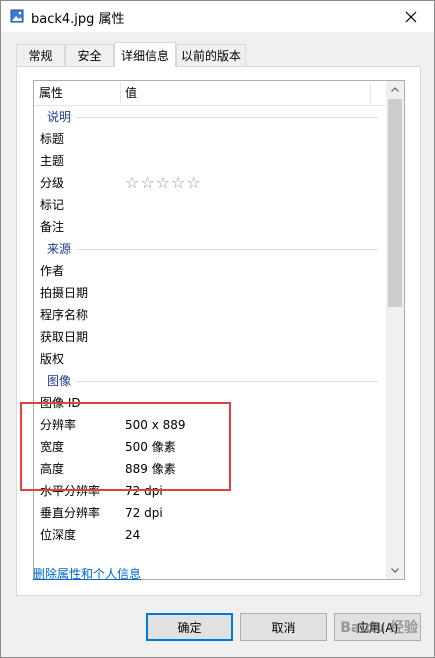 The height and width of the screenshot is (658, 435). I want to click on scroll-down-button, so click(395, 570).